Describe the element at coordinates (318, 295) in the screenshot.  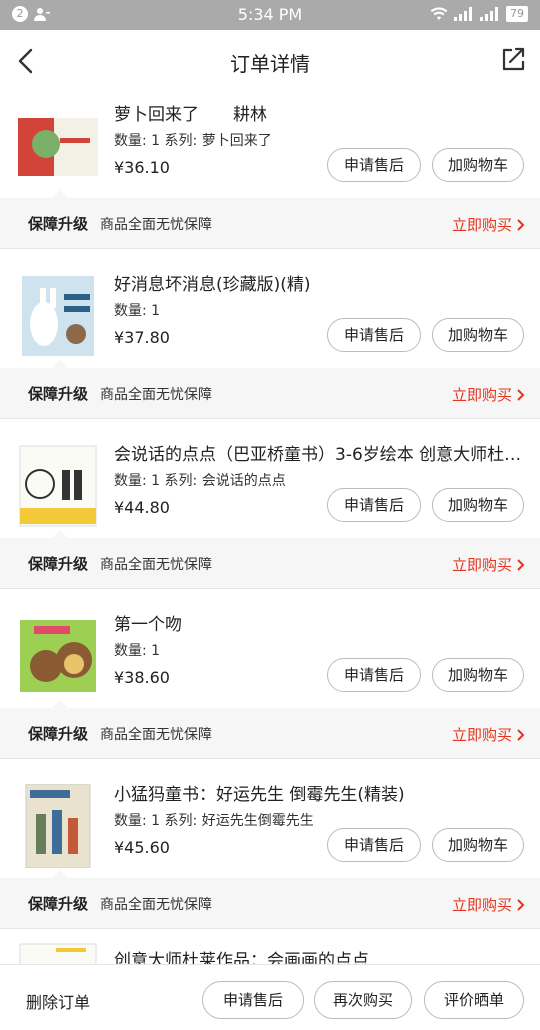
I see `item-info: 好消息坏消息(珍藏版)(精) 数量: 1` at that location.